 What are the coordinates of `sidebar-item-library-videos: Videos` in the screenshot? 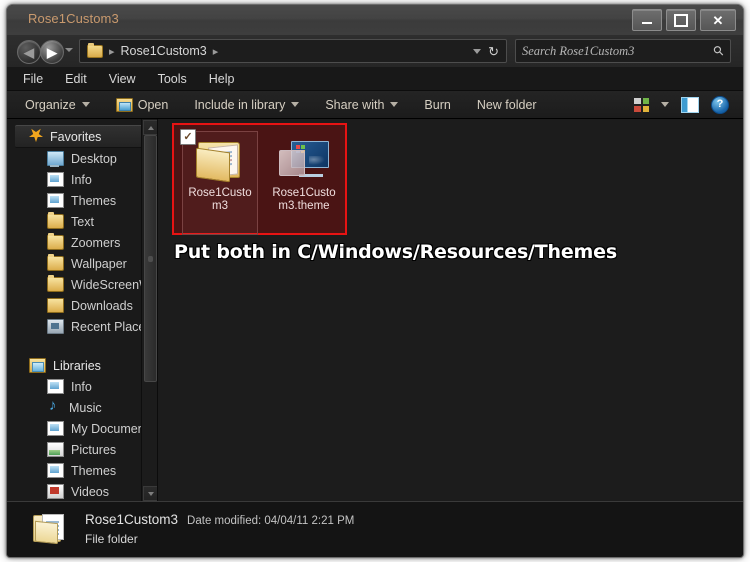 It's located at (82, 491).